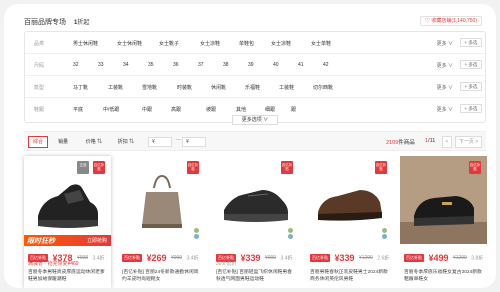 Image resolution: width=500 pixels, height=292 pixels. Describe the element at coordinates (251, 65) in the screenshot. I see `filter-option: 39` at that location.